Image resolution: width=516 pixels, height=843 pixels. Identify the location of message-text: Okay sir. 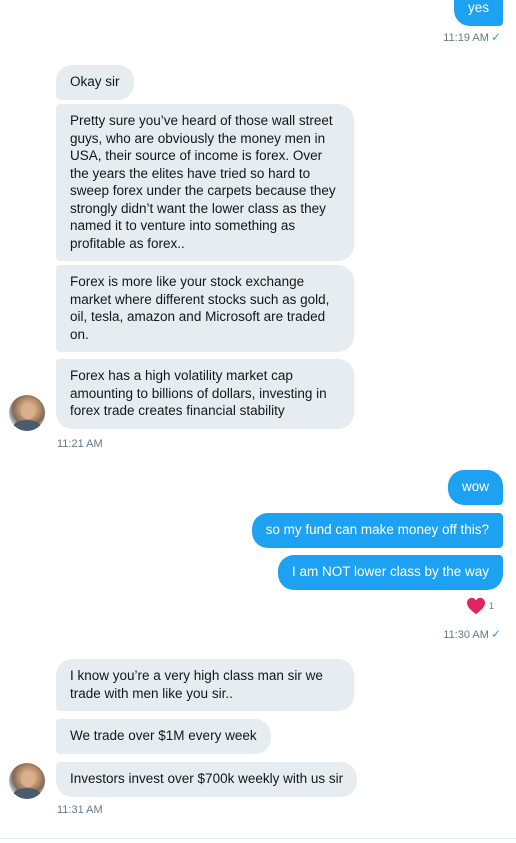
(95, 81).